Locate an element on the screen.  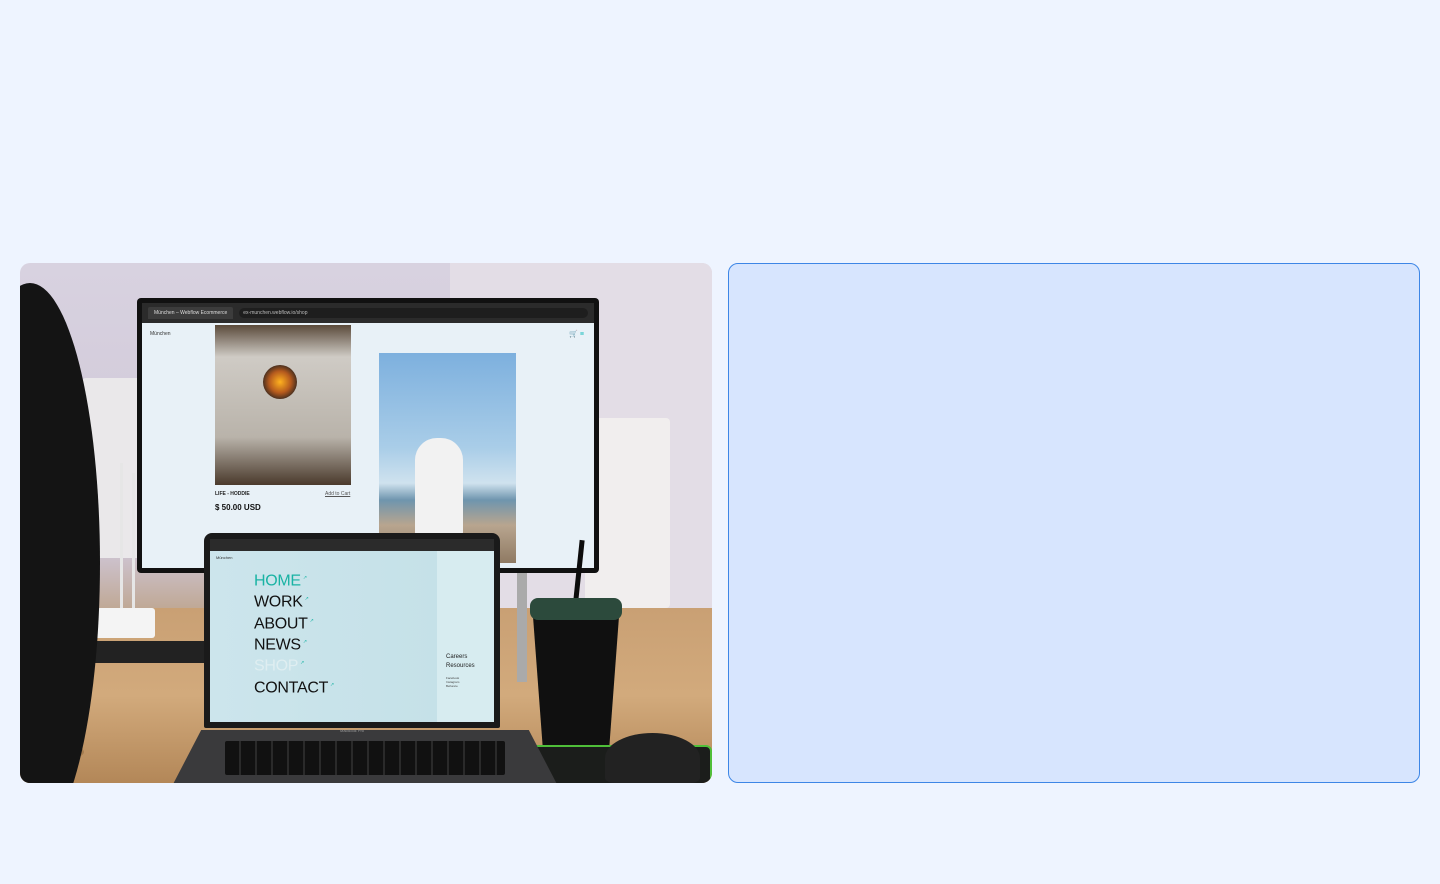
laptop-keyboard is located at coordinates (365, 758).